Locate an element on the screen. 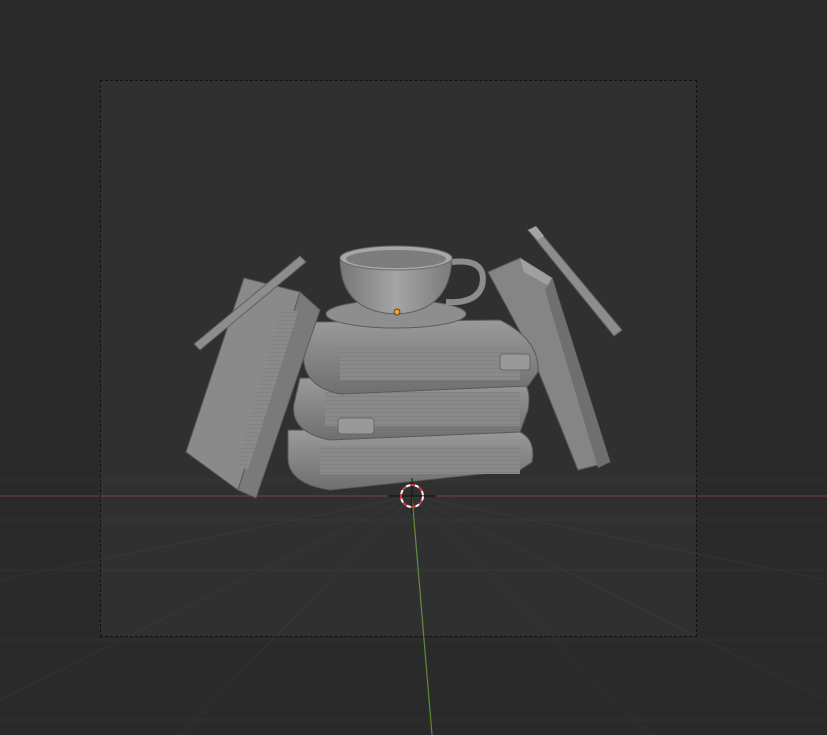  tea-cup is located at coordinates (412, 280).